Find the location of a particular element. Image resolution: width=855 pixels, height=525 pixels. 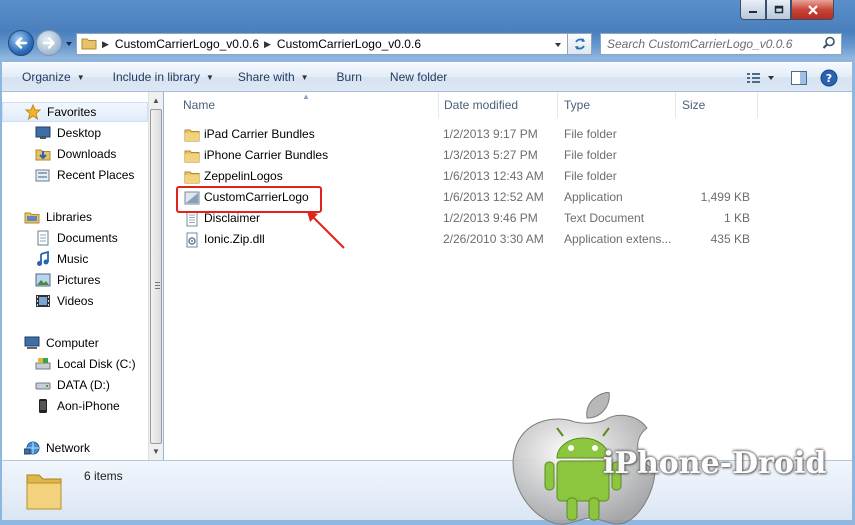

item-count: 6 items is located at coordinates (103, 476).